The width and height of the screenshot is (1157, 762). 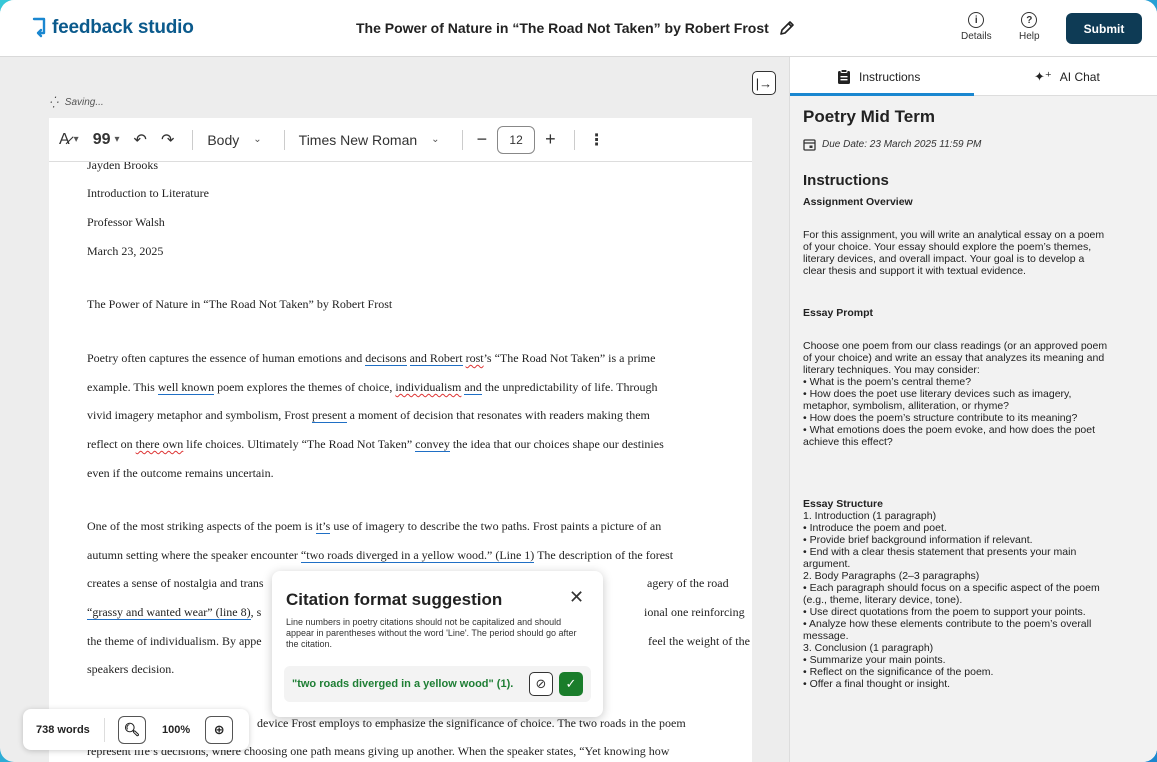 What do you see at coordinates (323, 526) in the screenshot?
I see `suggestion-highlight: it’s` at bounding box center [323, 526].